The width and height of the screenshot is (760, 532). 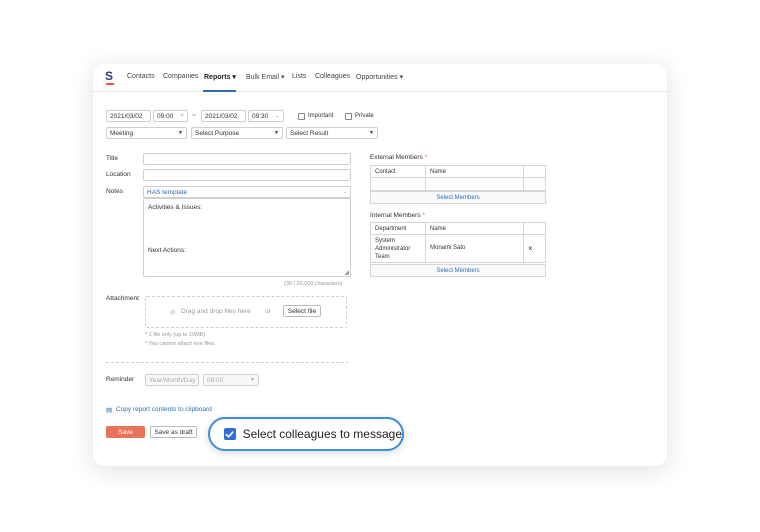 I want to click on reminder-time-value: 09:00, so click(x=215, y=380).